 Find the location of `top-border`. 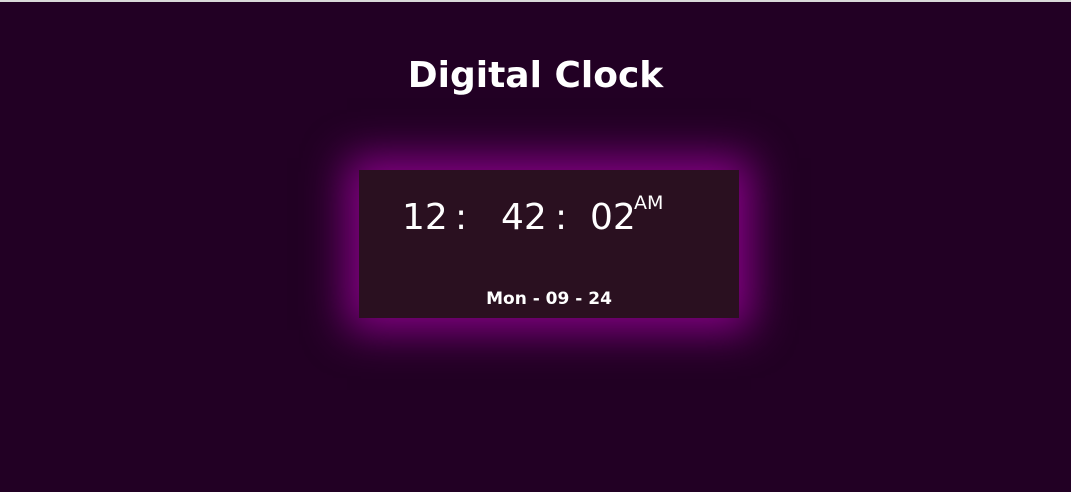

top-border is located at coordinates (535, 1).